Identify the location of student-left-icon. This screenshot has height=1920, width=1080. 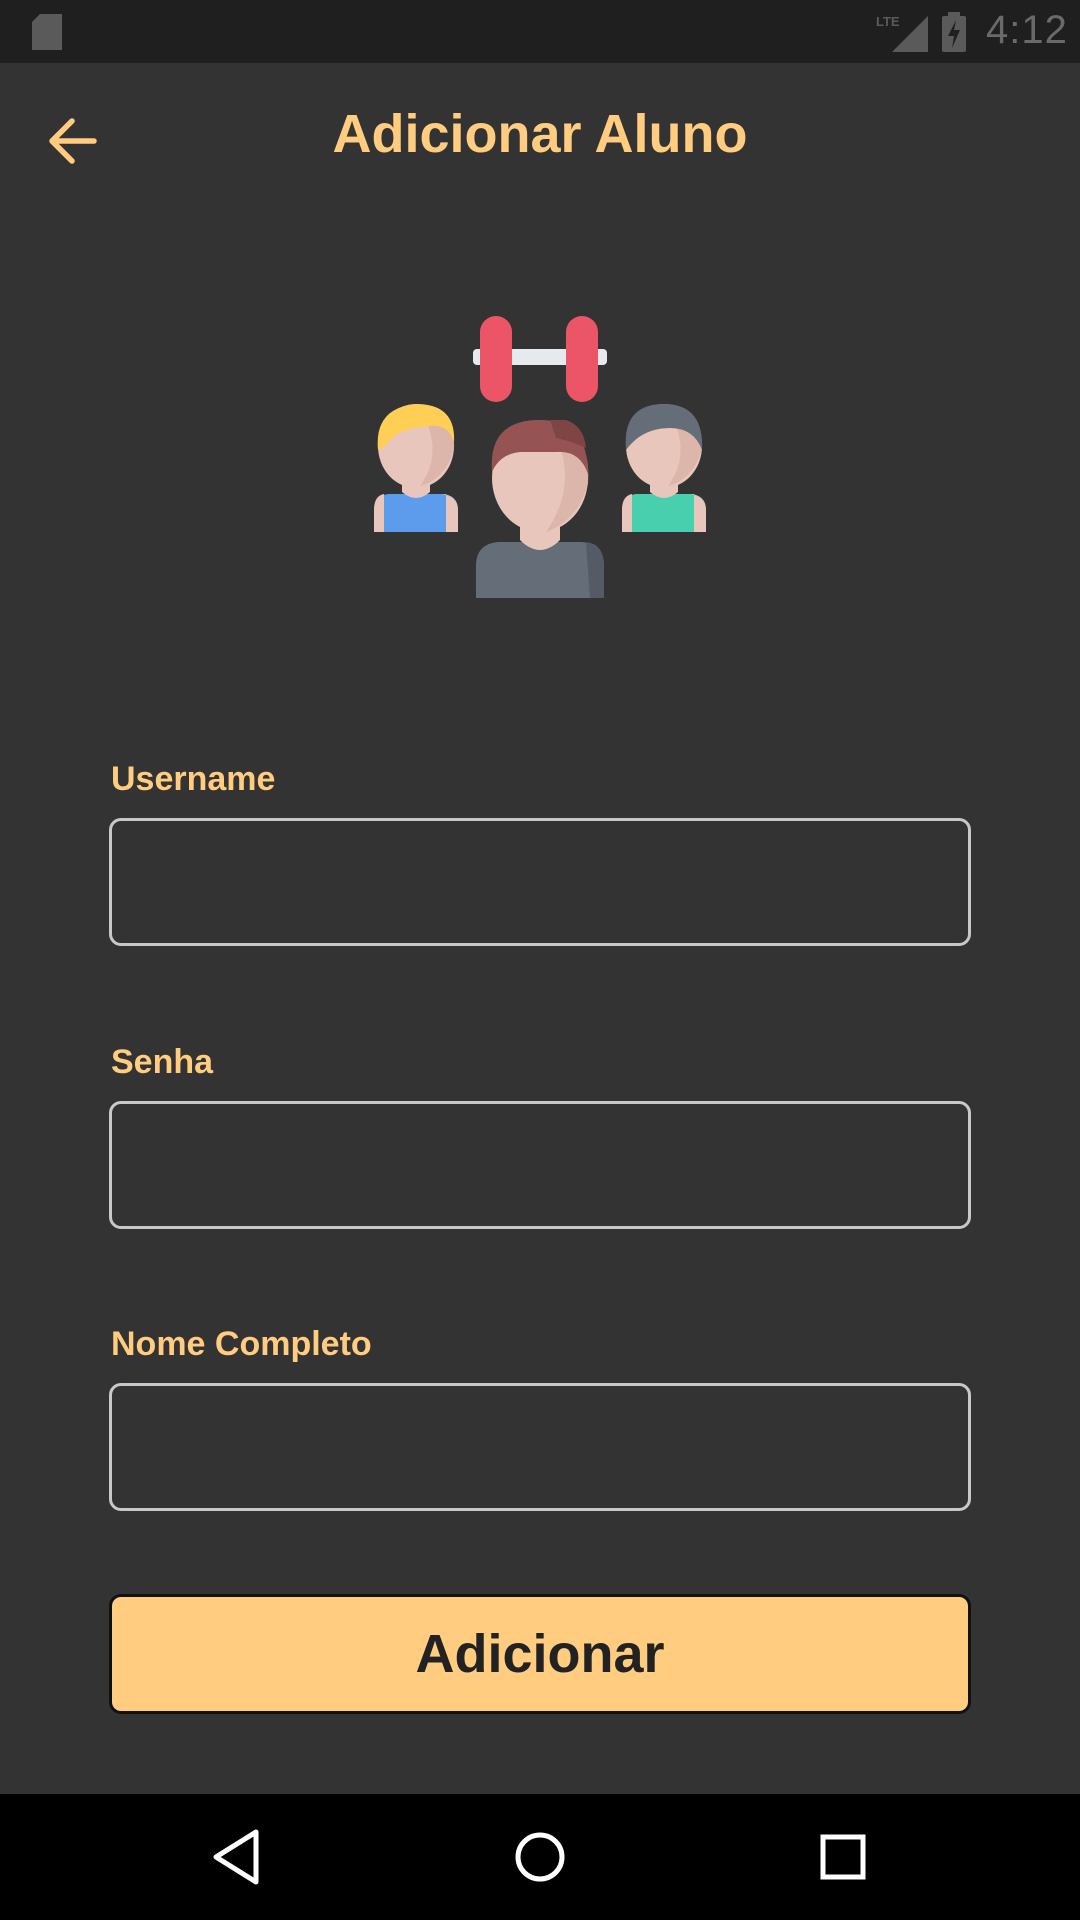
(416, 468).